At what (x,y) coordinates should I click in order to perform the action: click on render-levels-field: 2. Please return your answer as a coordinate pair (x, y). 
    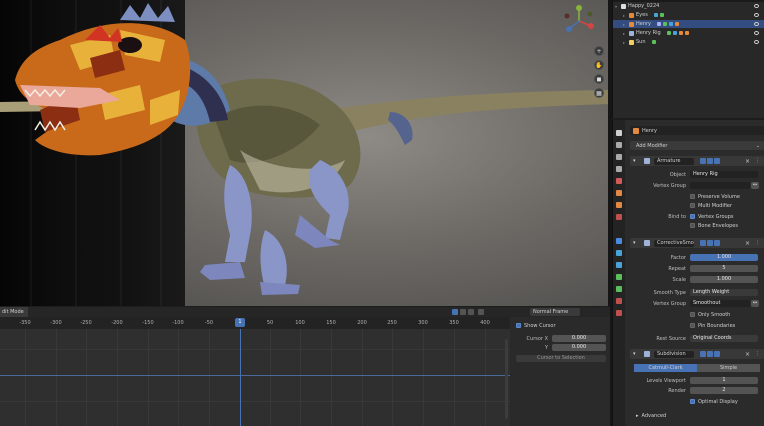
    Looking at the image, I should click on (724, 390).